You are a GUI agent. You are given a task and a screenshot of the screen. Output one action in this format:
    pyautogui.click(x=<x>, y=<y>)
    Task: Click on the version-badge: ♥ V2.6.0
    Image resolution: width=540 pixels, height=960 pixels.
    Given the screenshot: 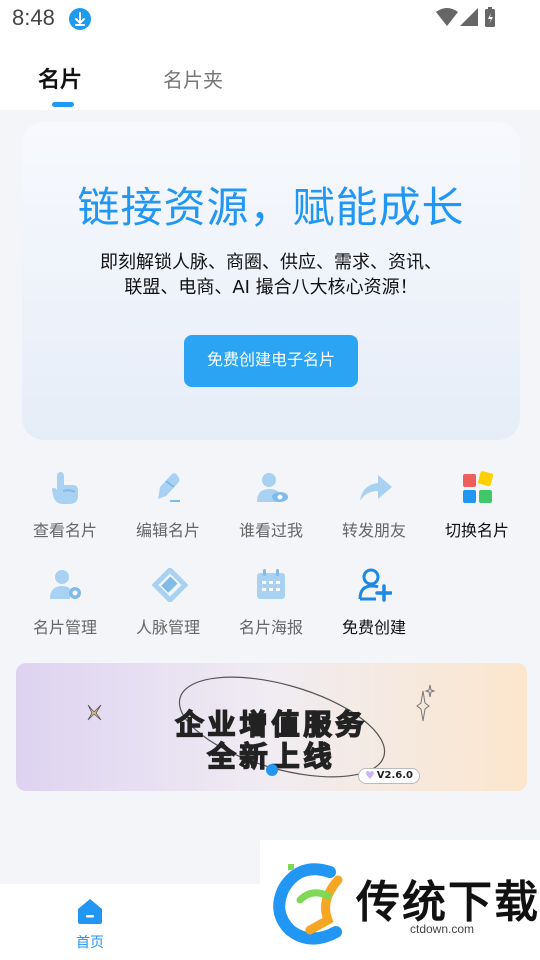 What is the action you would take?
    pyautogui.click(x=389, y=776)
    